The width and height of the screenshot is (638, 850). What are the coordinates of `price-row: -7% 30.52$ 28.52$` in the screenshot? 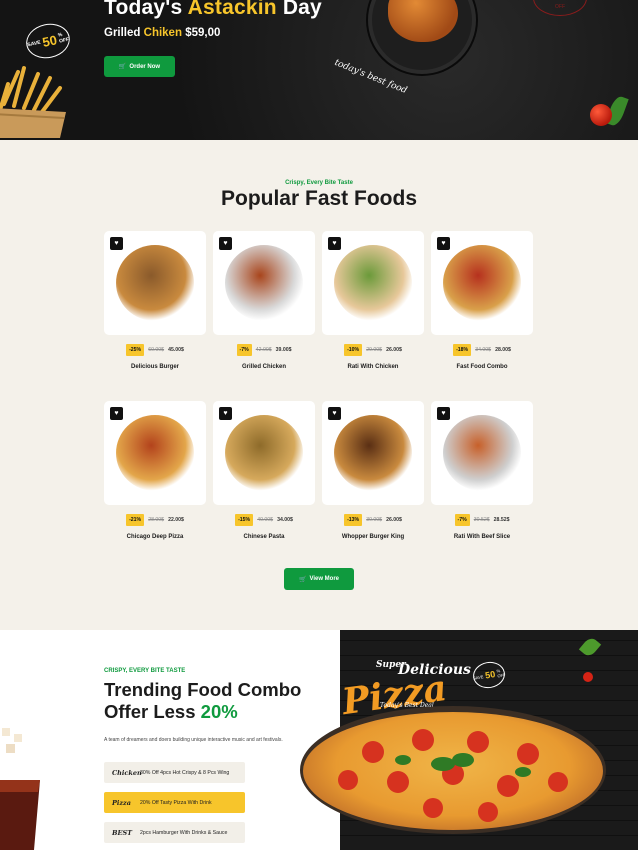 It's located at (482, 520).